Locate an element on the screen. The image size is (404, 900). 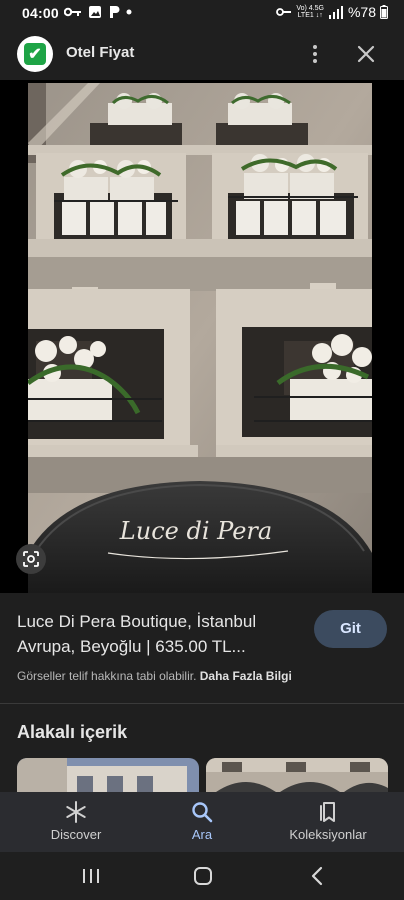
search-icon is located at coordinates (202, 812).